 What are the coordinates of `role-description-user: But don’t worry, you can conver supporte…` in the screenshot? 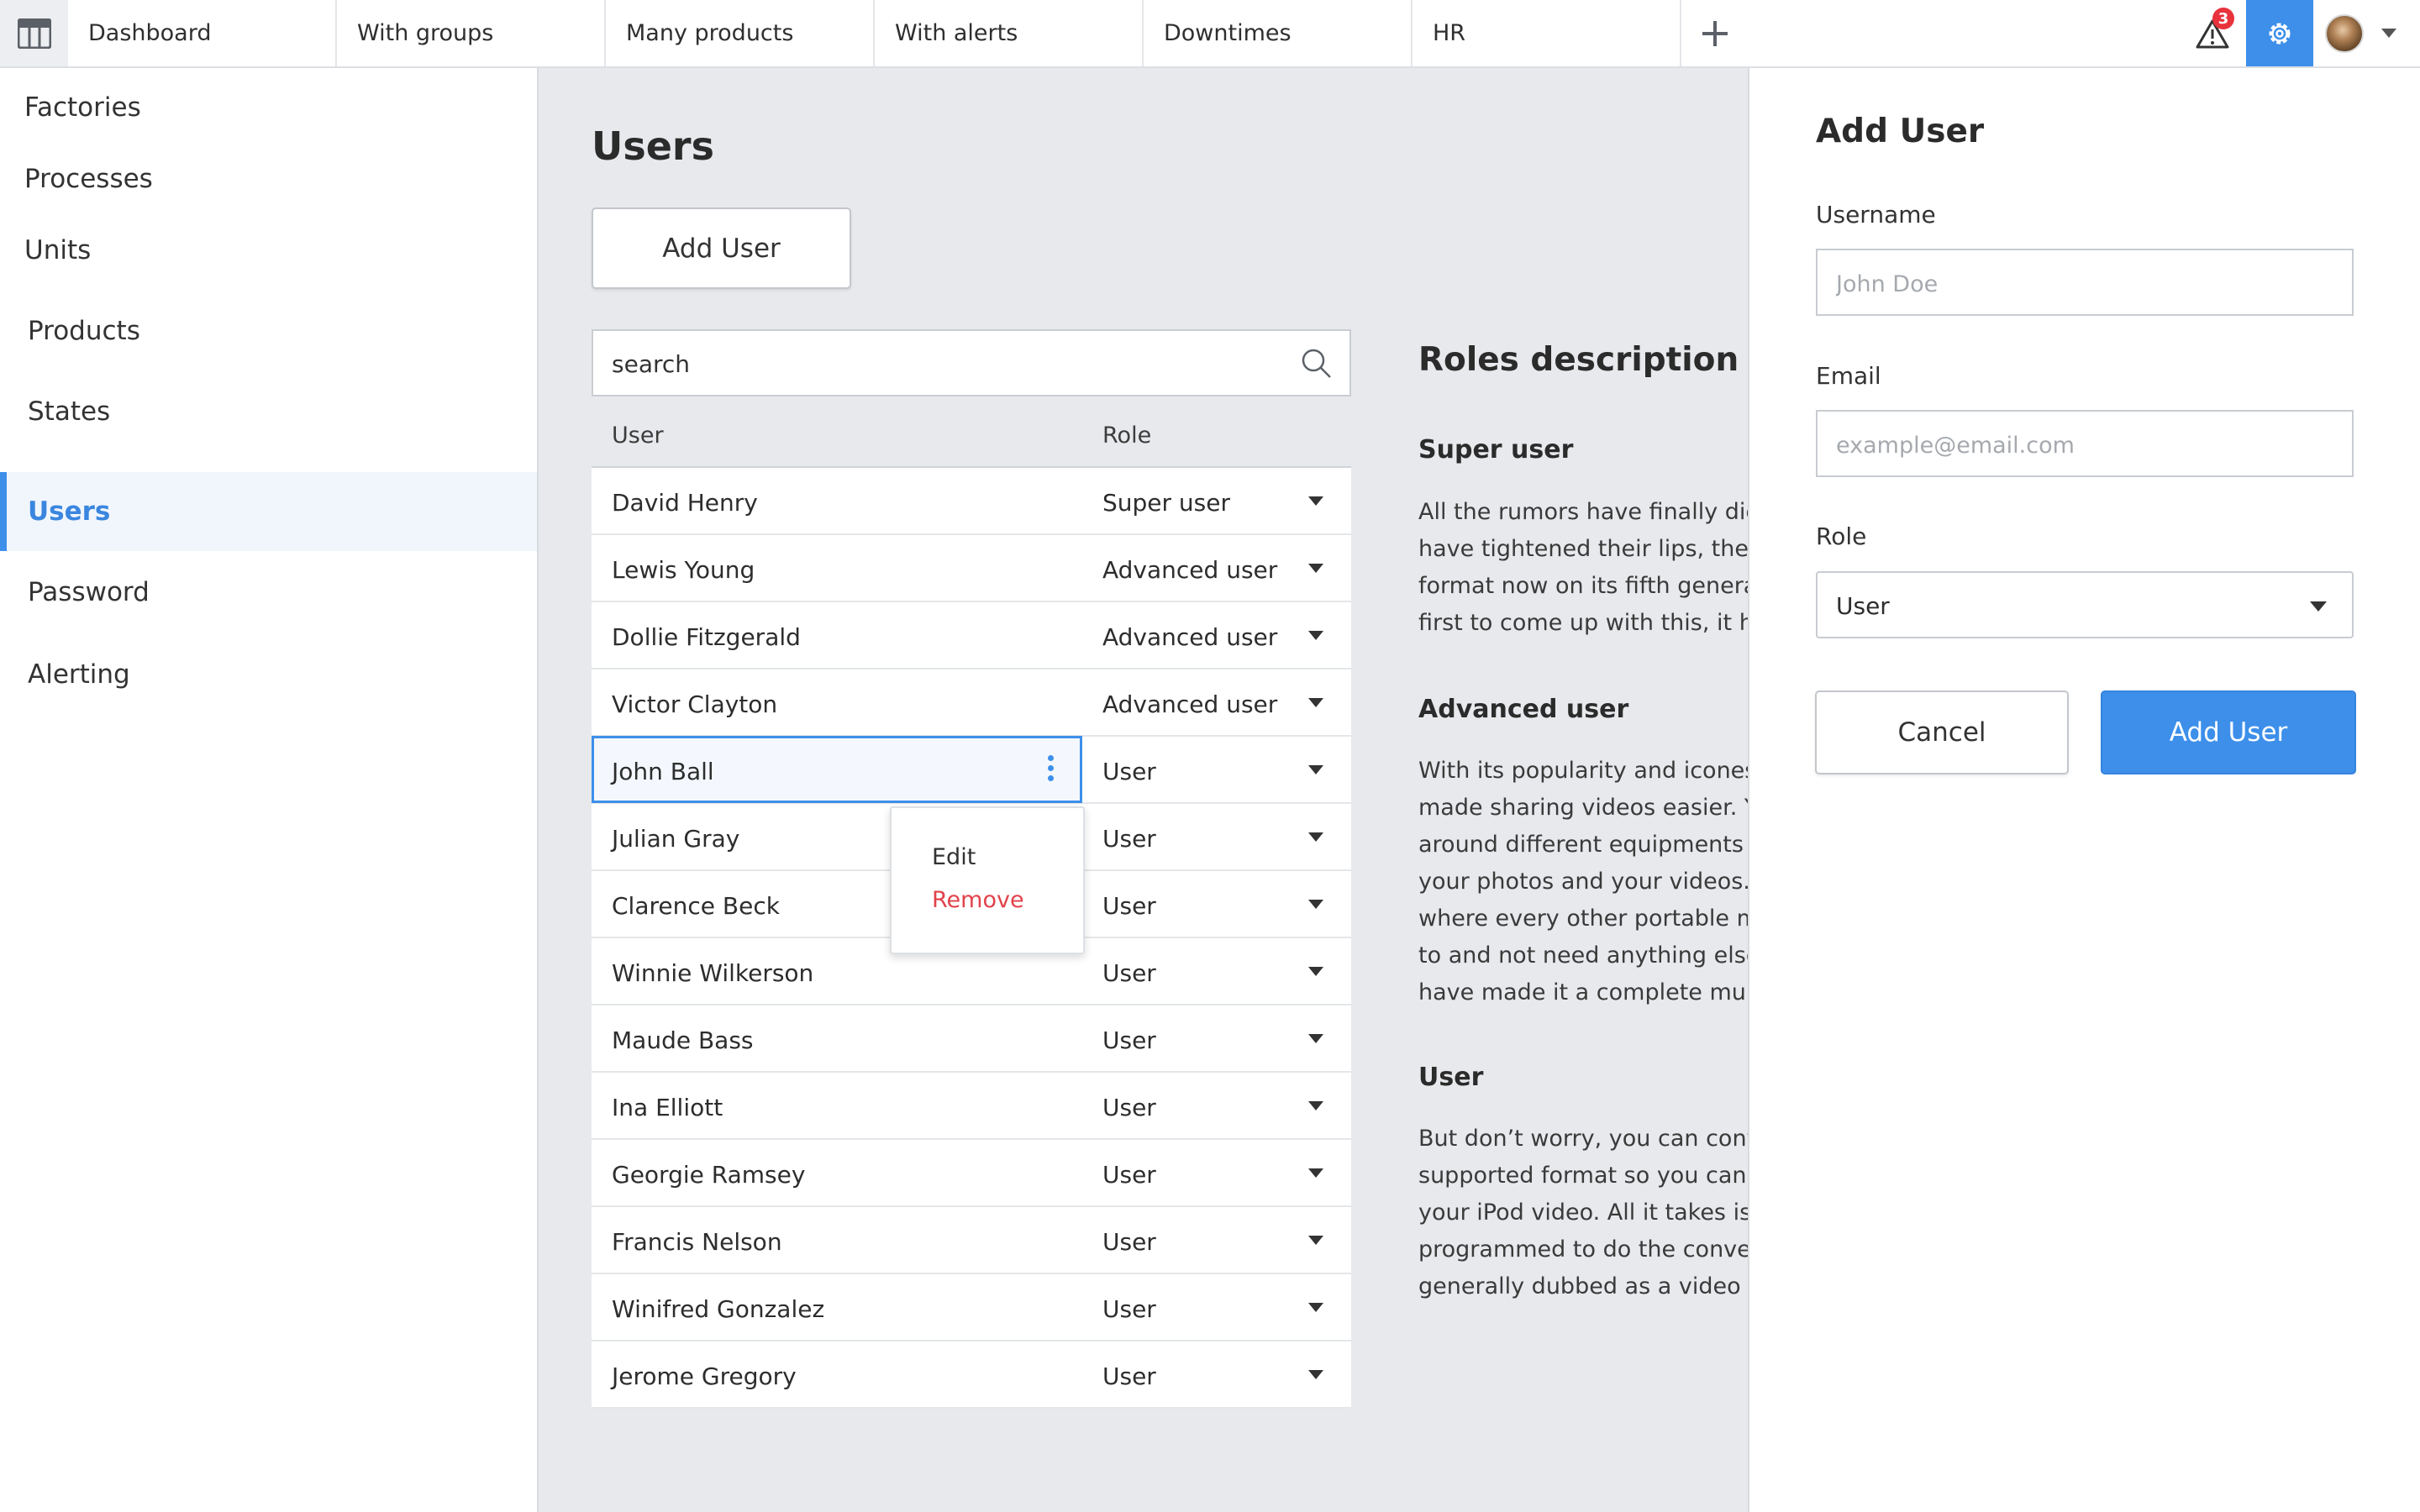 It's located at (1583, 1213).